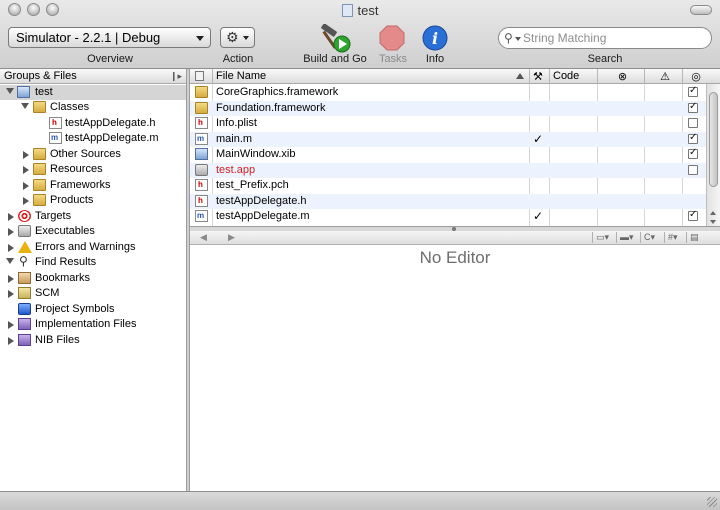  I want to click on sidebar-item-products: Products, so click(93, 200).